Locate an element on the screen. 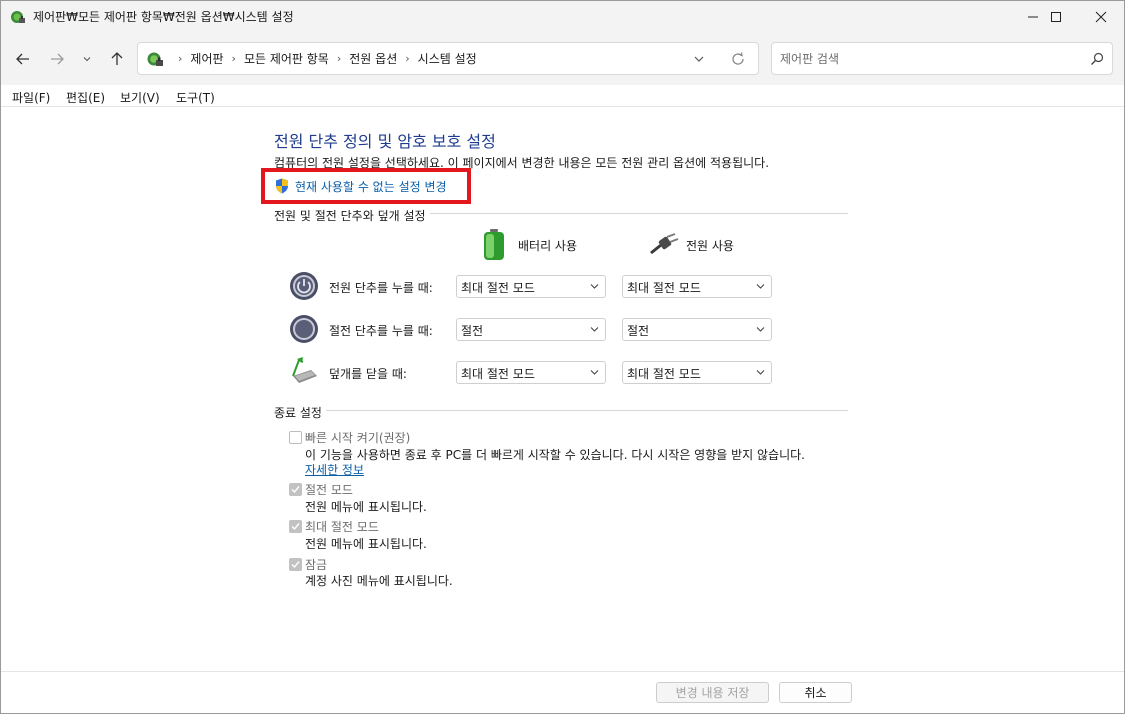 This screenshot has width=1125, height=714. menu-file: 파일(F) is located at coordinates (31, 97).